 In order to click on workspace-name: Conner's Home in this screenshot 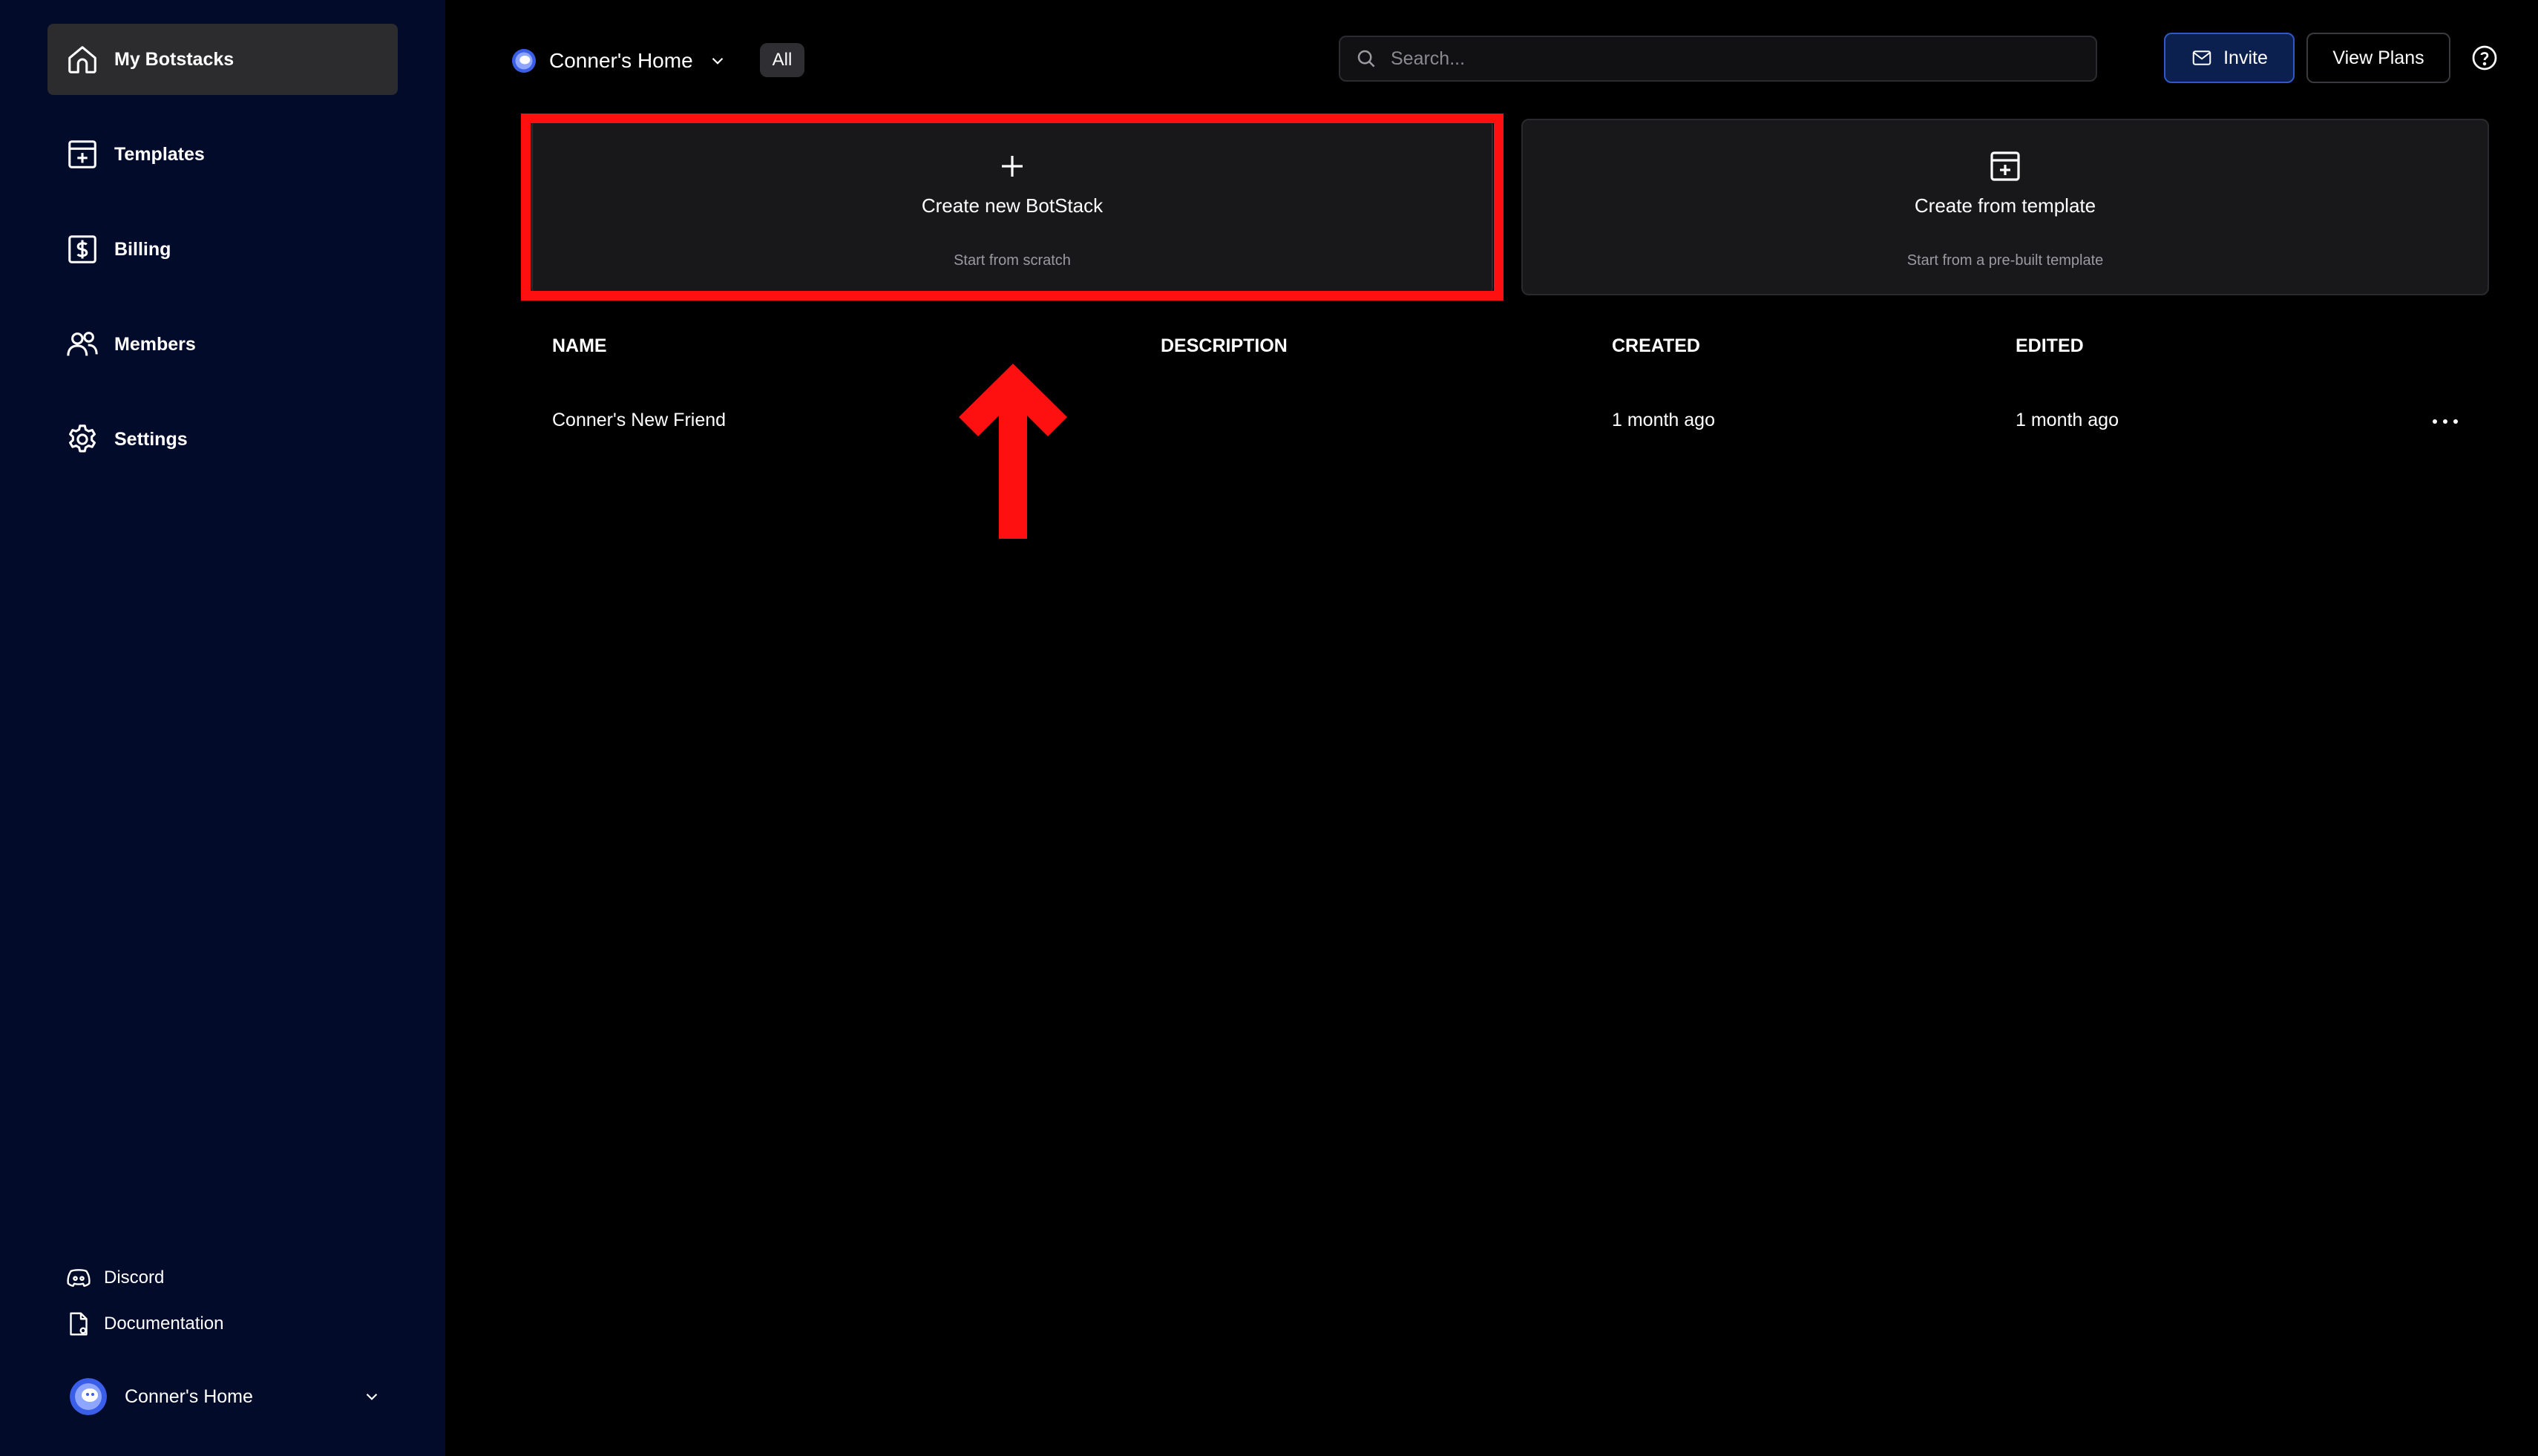, I will do `click(189, 1397)`.